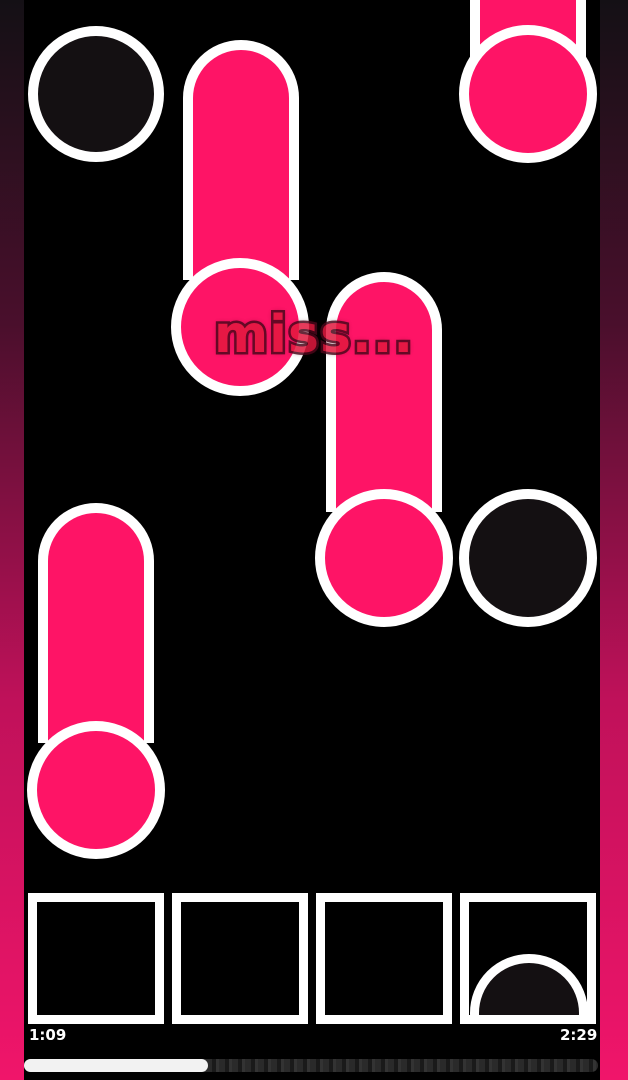 The image size is (628, 1080). I want to click on song-progress-fill, so click(116, 1065).